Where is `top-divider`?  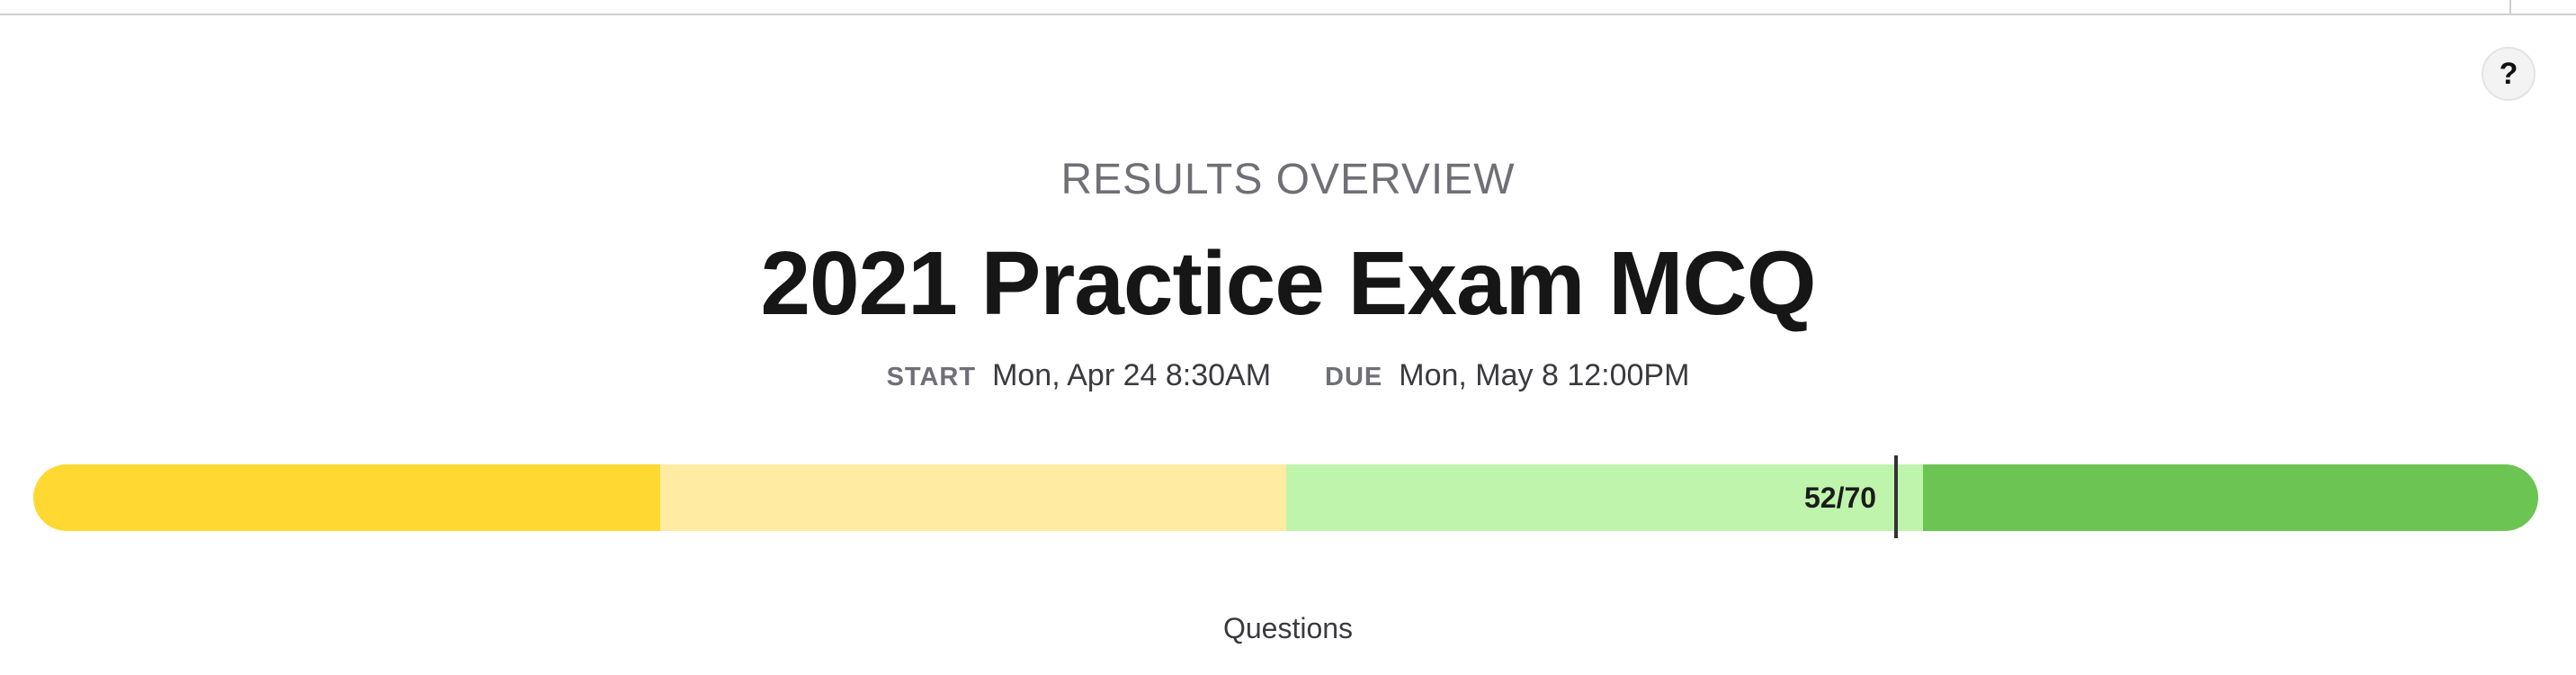
top-divider is located at coordinates (2510, 8).